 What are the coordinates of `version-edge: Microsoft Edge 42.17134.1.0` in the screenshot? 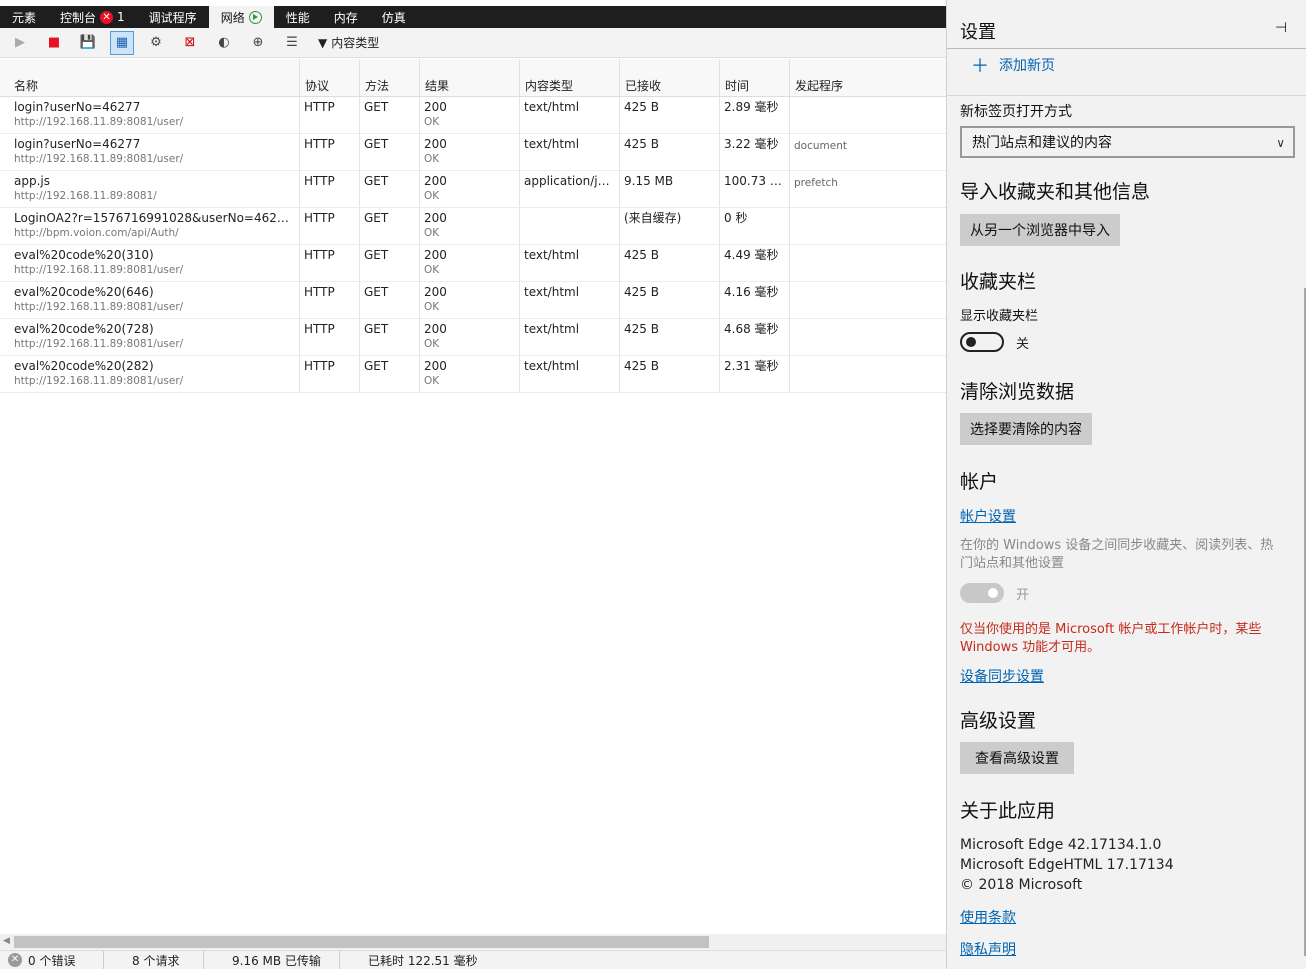 It's located at (1061, 845).